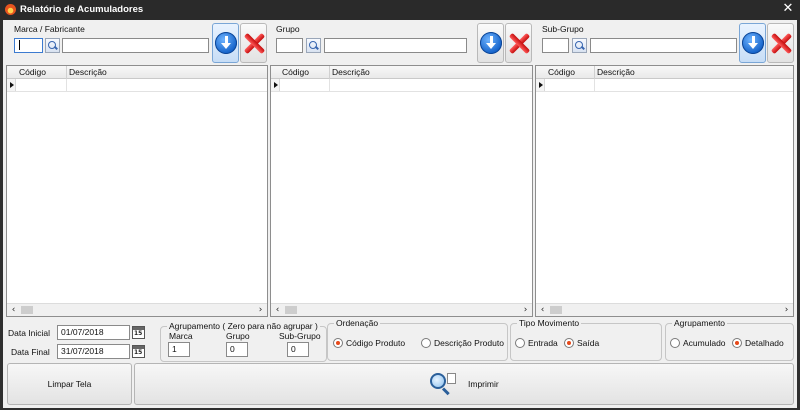  I want to click on grupo-description-input, so click(395, 45).